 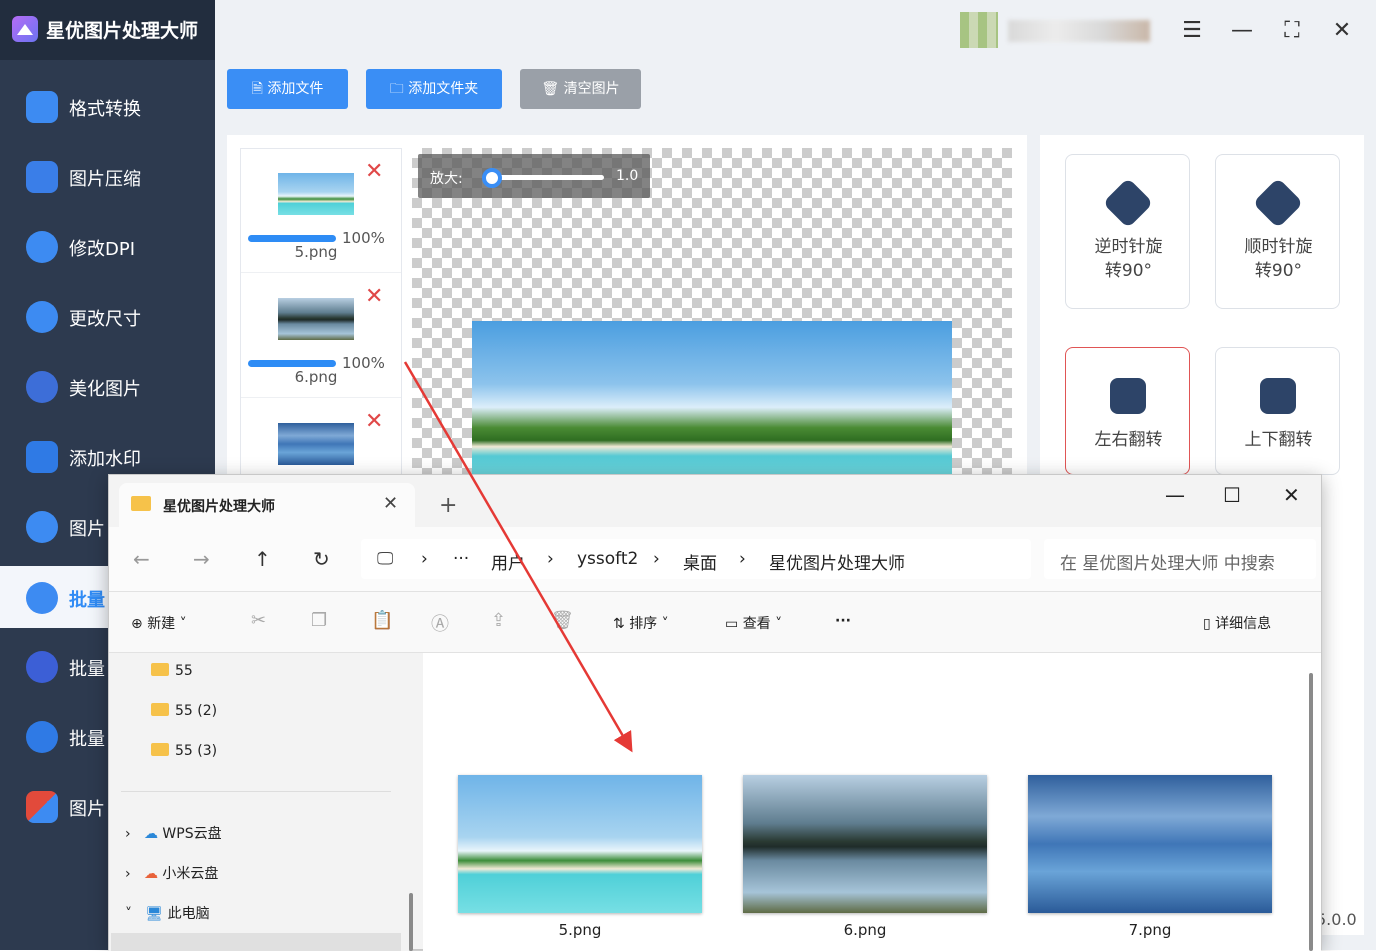 I want to click on tree-item: 55, so click(x=172, y=671).